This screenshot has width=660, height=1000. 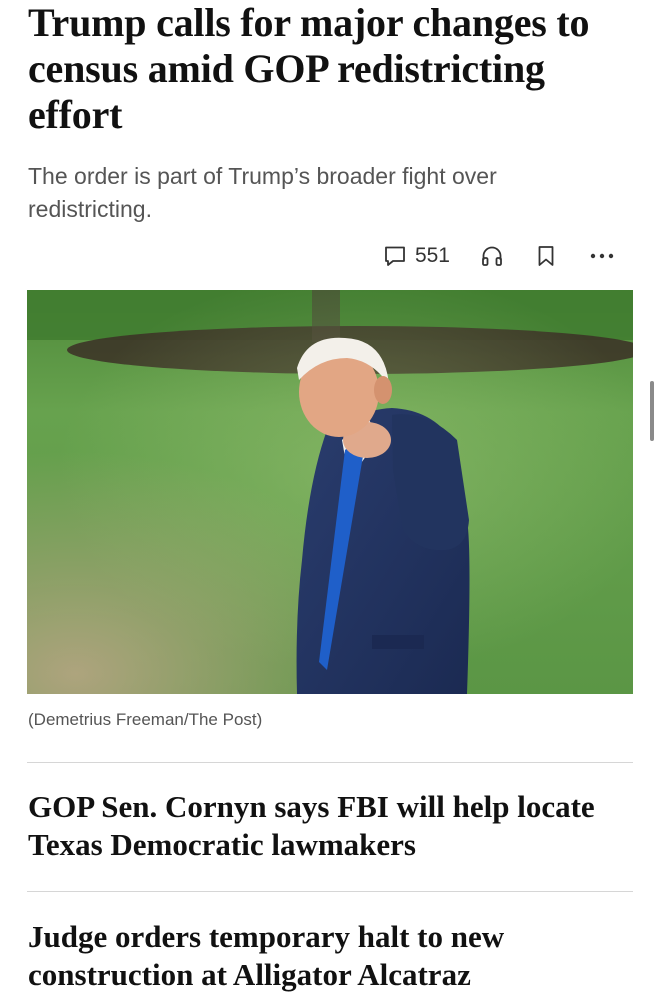 I want to click on scrollbar-thumb, so click(x=652, y=411).